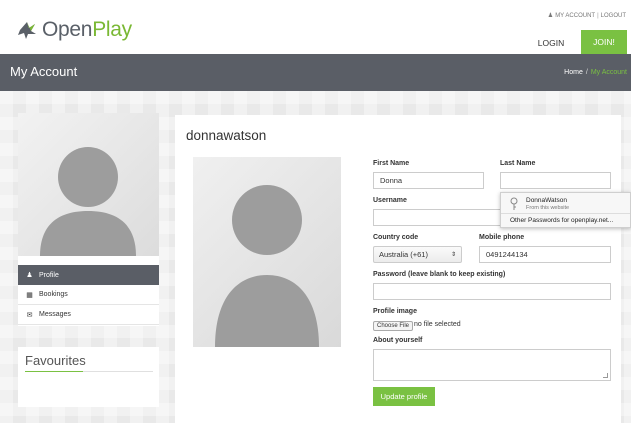  I want to click on username-label: Username, so click(390, 200).